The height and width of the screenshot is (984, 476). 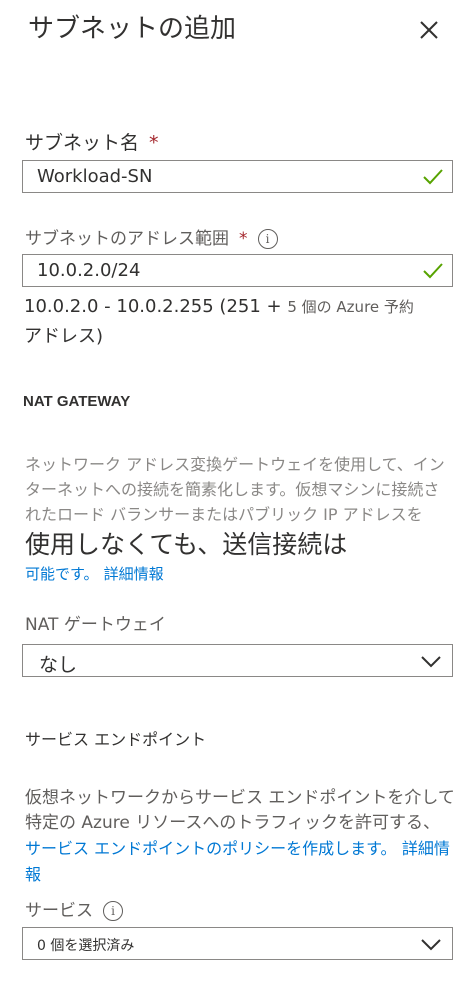 What do you see at coordinates (237, 943) in the screenshot?
I see `services-dropdown: 0 個を選択済み` at bounding box center [237, 943].